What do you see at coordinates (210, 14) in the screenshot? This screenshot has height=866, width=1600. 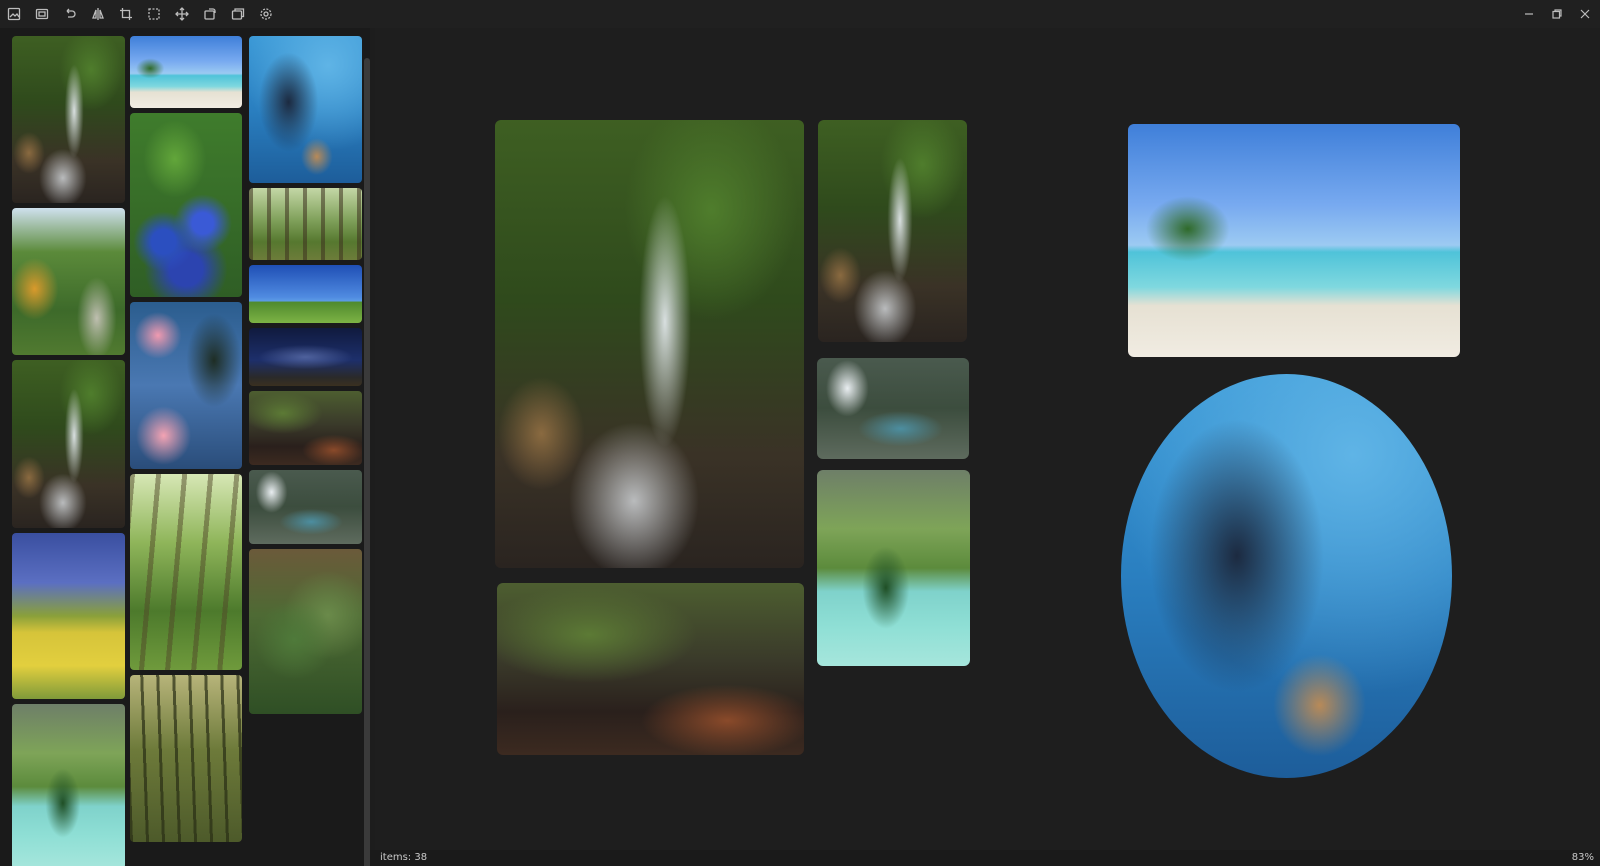 I see `rotate-icon` at bounding box center [210, 14].